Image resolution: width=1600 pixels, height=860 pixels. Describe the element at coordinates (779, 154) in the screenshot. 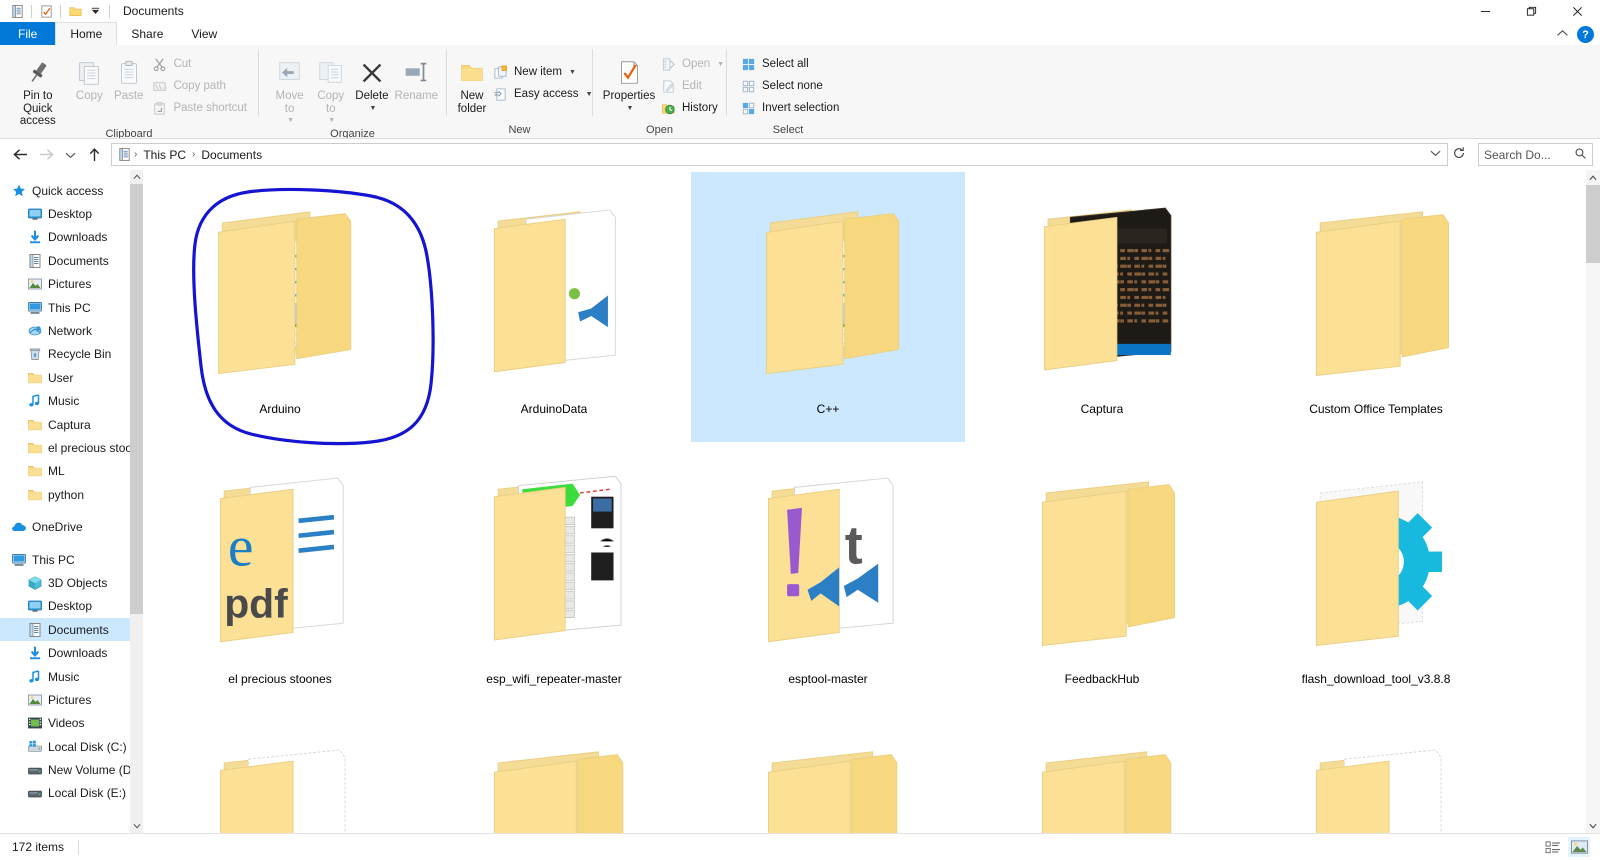

I see `address-path-box: › This PC › Documents` at that location.